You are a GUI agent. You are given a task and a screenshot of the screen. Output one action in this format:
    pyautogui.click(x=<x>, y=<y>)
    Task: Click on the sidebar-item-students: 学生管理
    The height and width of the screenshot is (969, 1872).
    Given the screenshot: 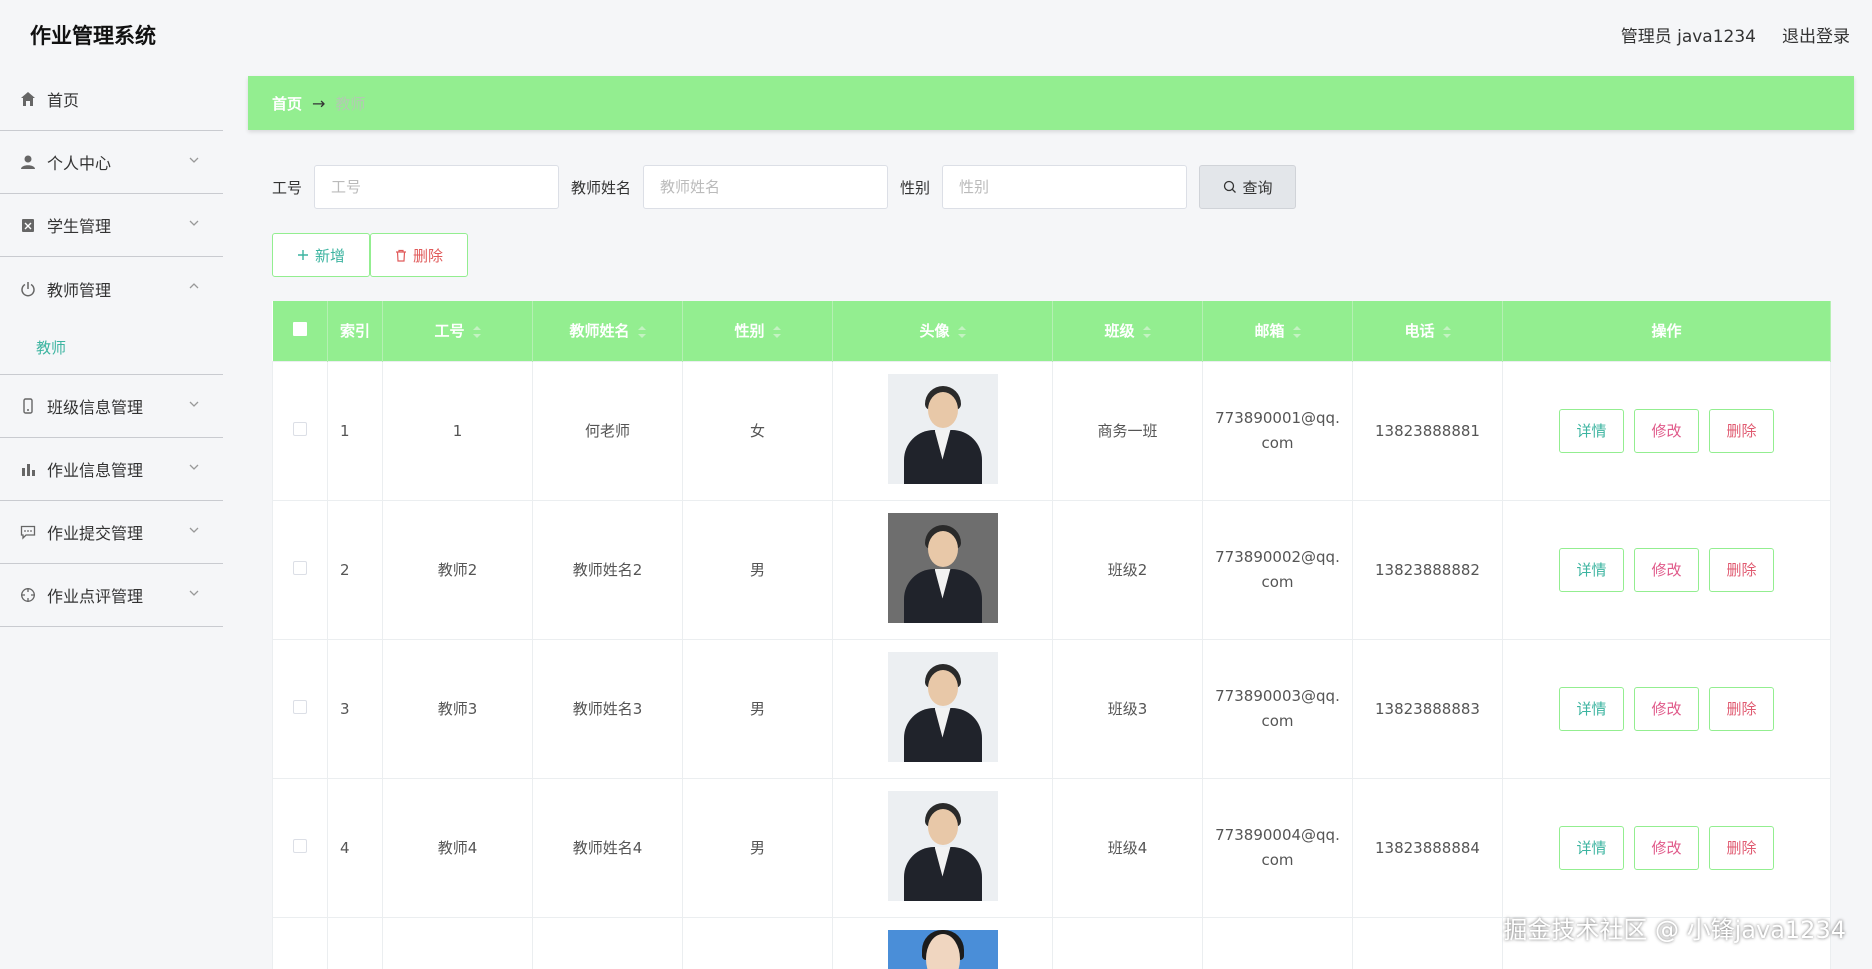 What is the action you would take?
    pyautogui.click(x=111, y=225)
    